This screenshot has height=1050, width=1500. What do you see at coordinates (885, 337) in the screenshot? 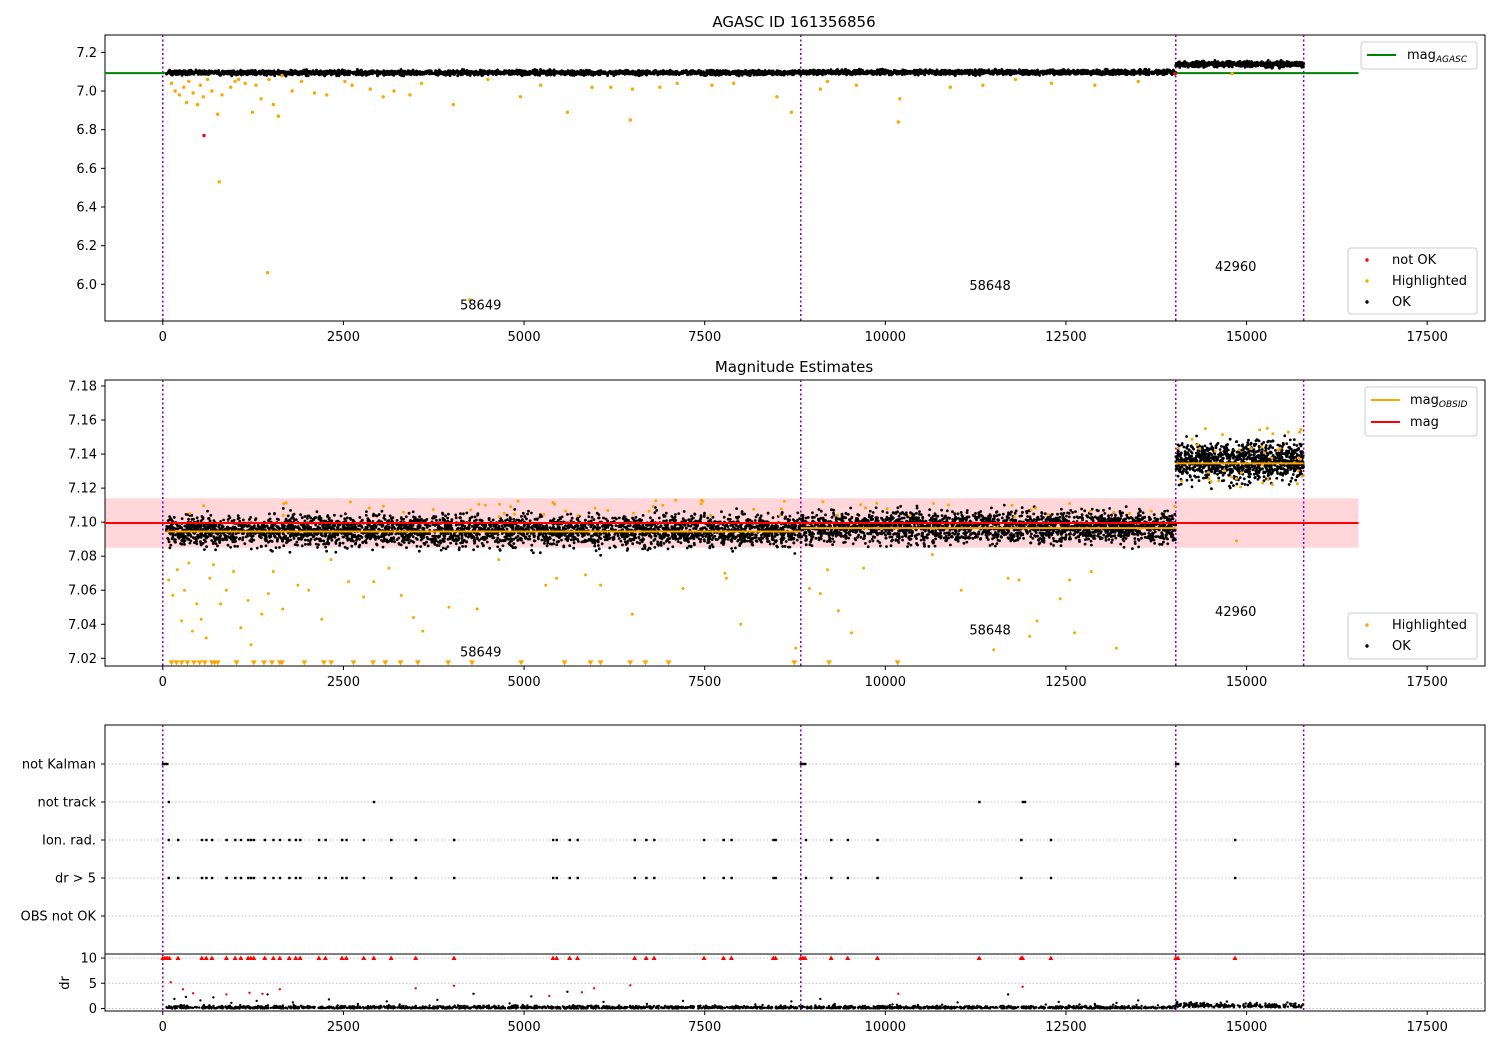
I see `x-tick-label: 10000` at bounding box center [885, 337].